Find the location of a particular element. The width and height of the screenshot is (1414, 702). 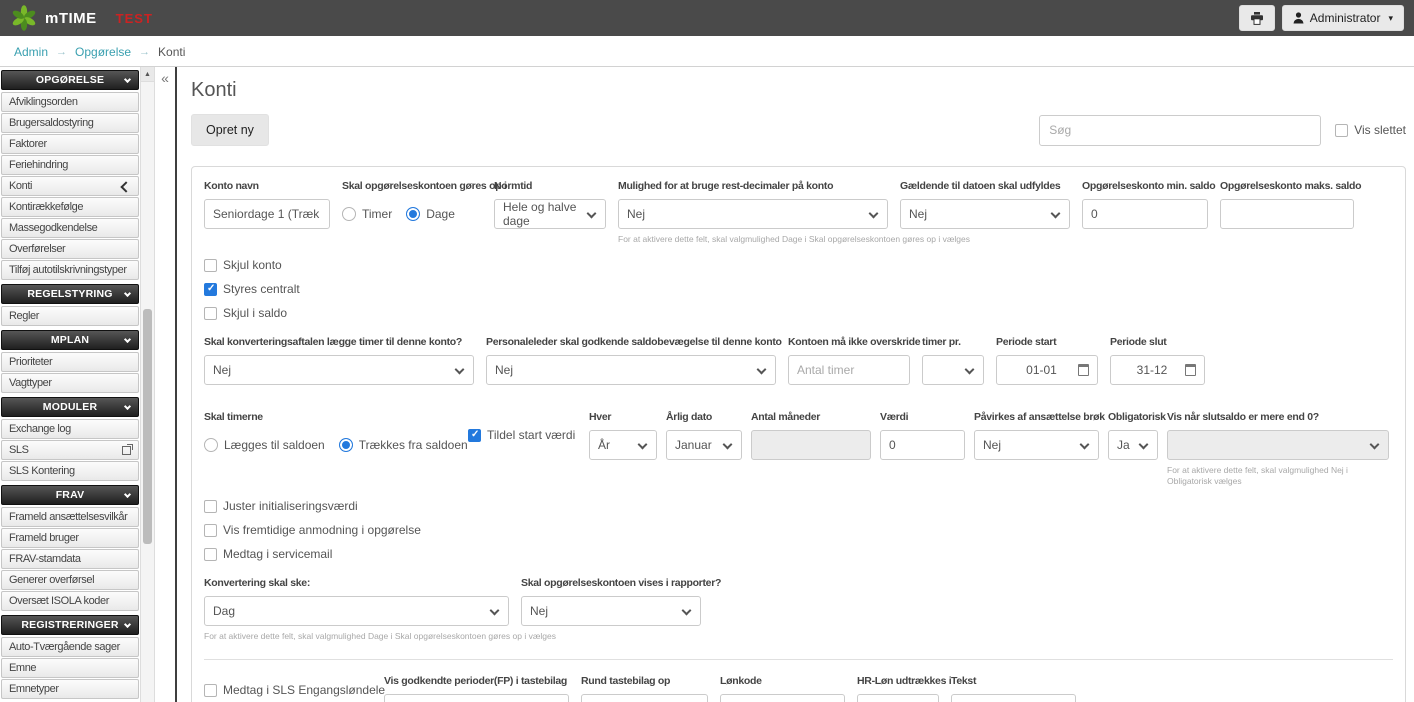

sidebar-section-regelstyring: REGELSTYRING is located at coordinates (70, 294).